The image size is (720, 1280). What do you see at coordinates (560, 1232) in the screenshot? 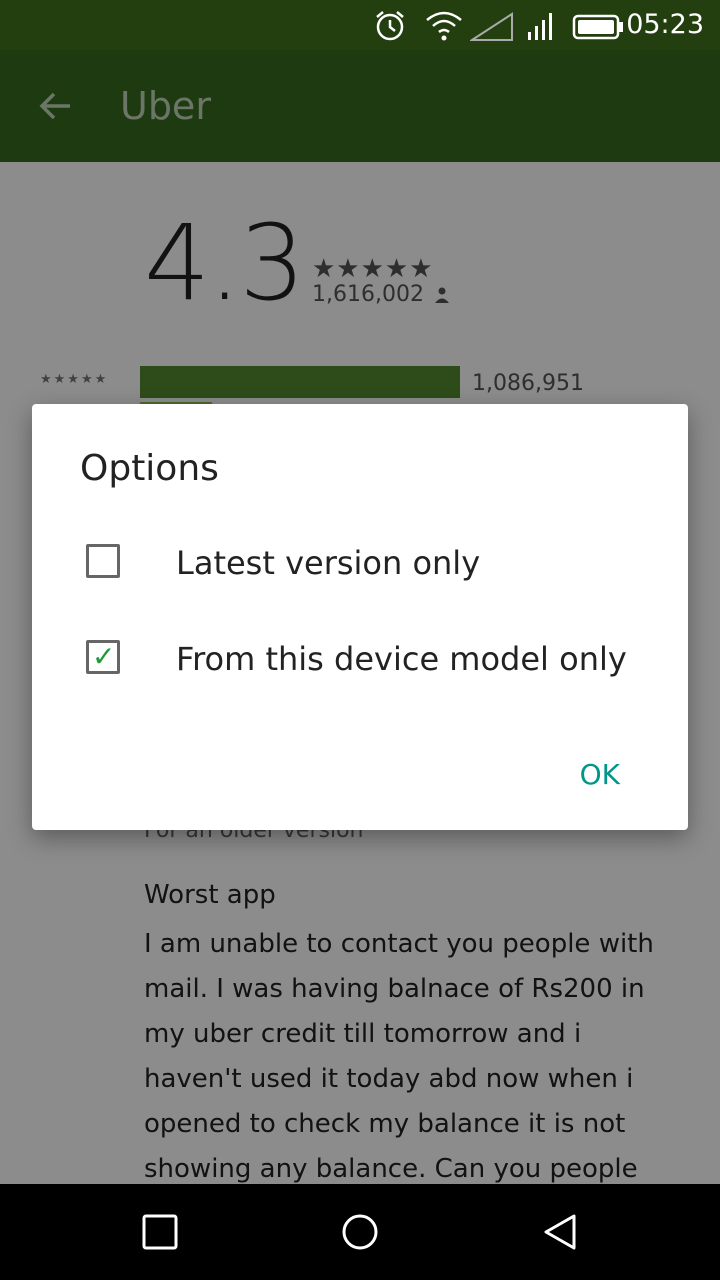
I see `back-triangle-icon` at bounding box center [560, 1232].